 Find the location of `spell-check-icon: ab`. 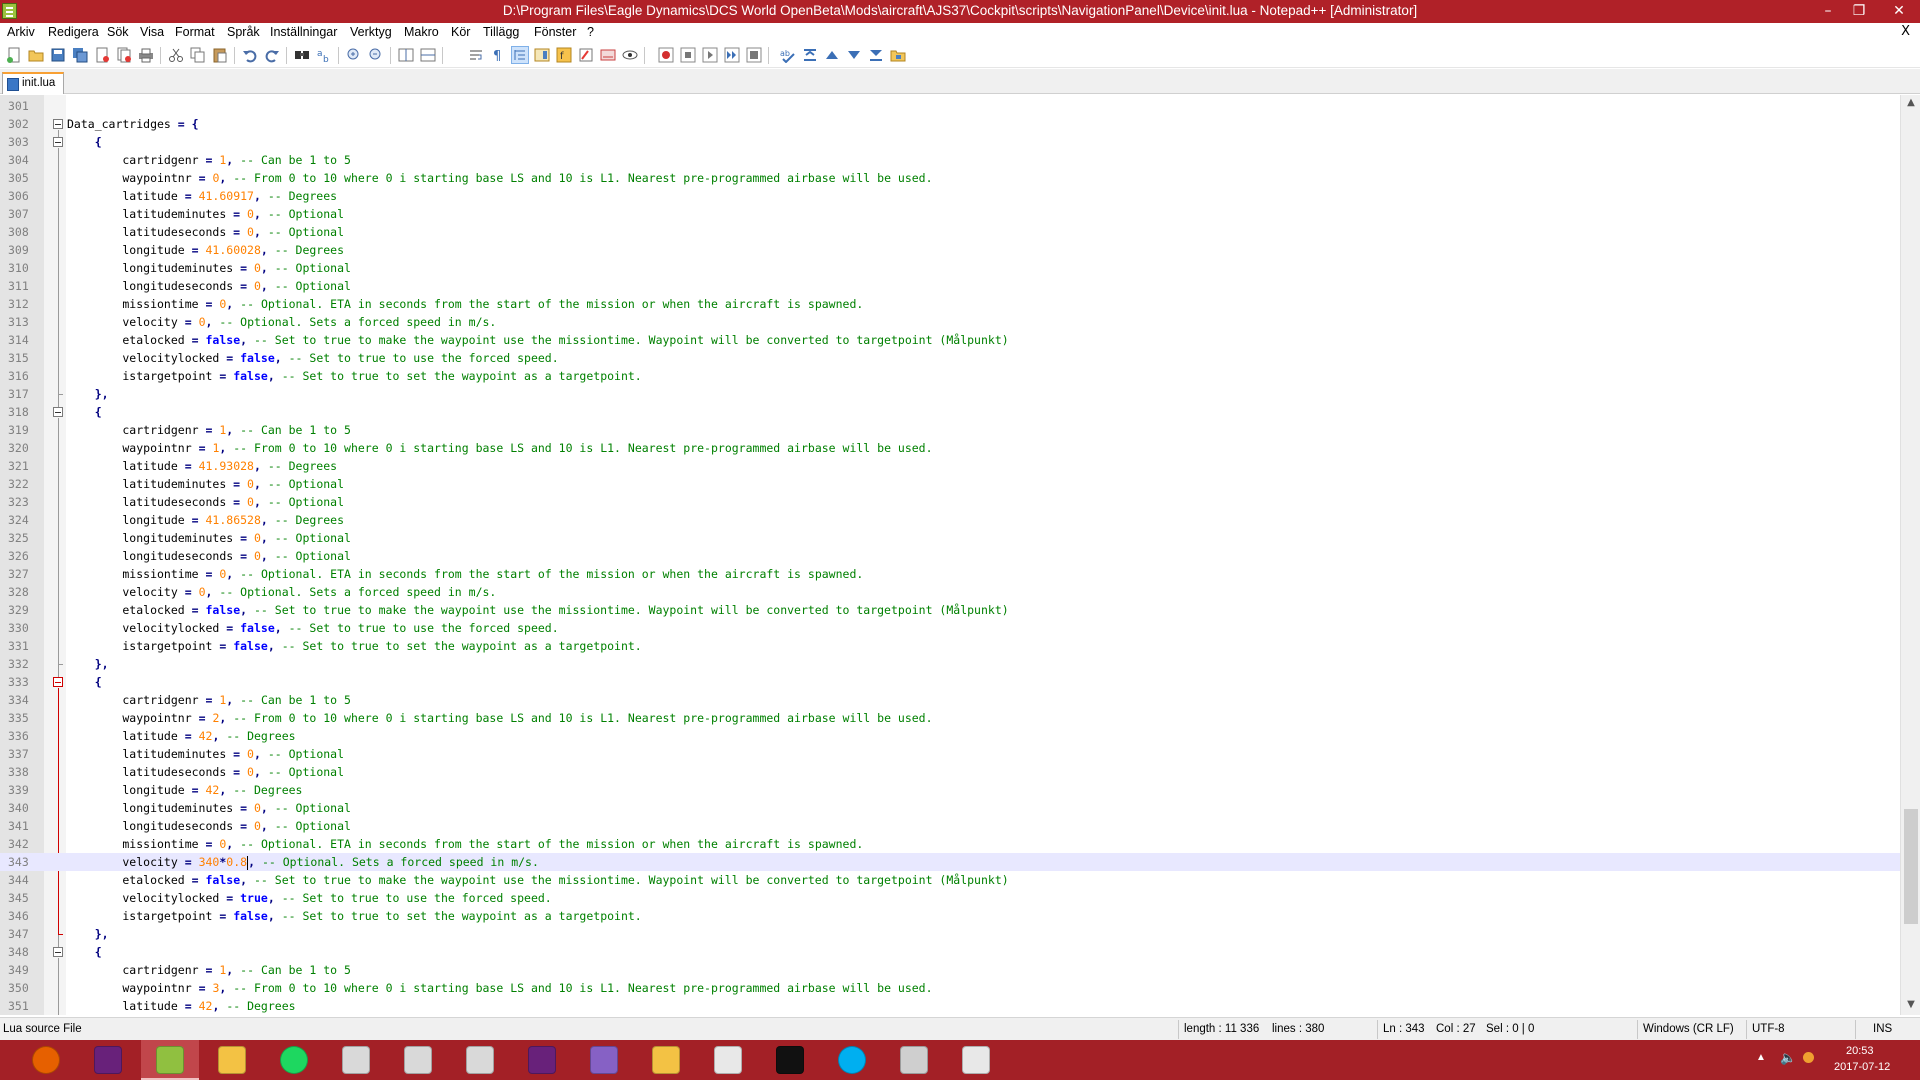

spell-check-icon: ab is located at coordinates (788, 55).